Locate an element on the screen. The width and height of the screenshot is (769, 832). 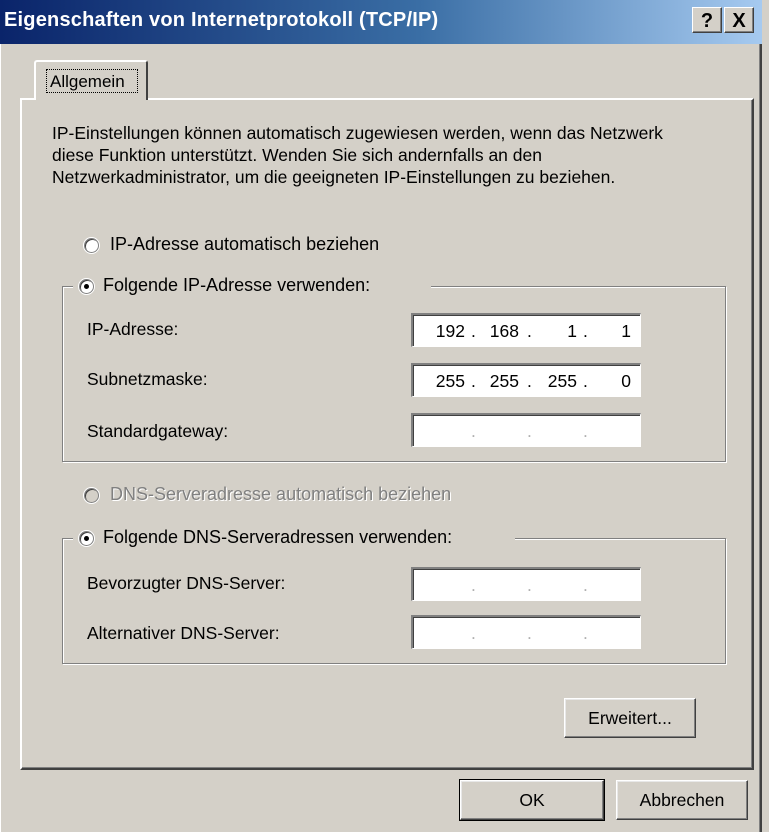
dns-manual-label: Folgende DNS-Serveradressen verwenden: is located at coordinates (277, 537).